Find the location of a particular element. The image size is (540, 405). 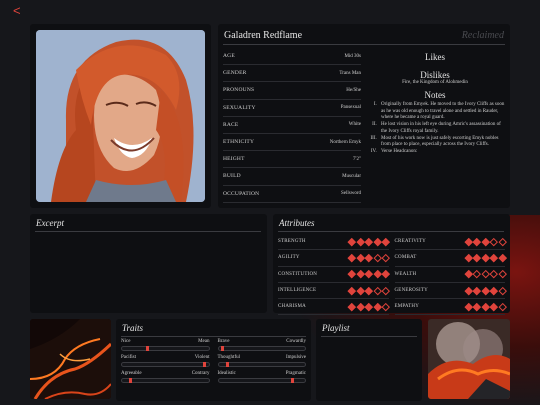

excerpt-panel: Excerpt is located at coordinates (148, 263).